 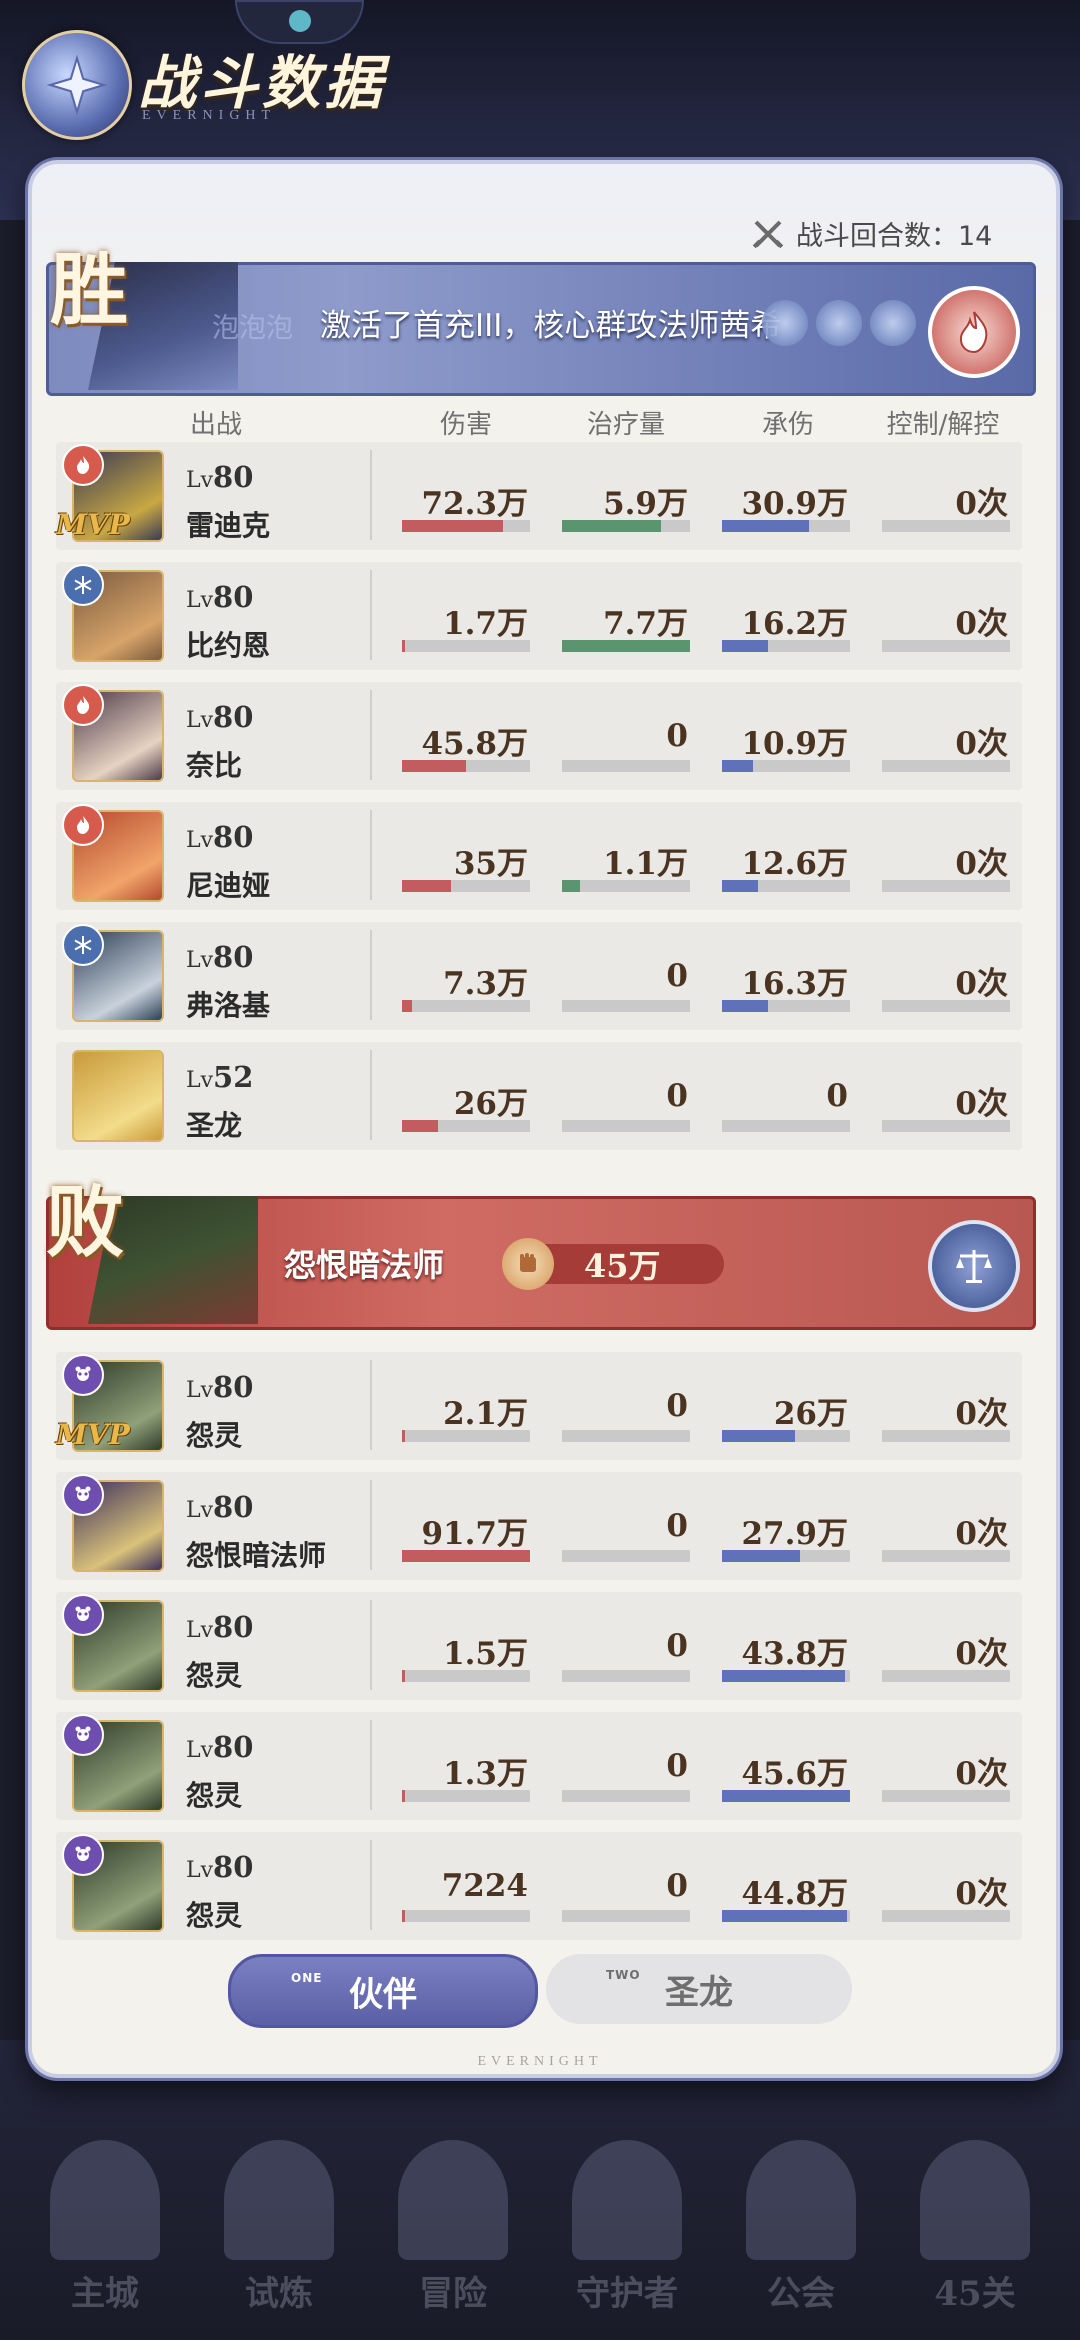 I want to click on table-row: Lv80 比约恩 1.7万 7.7万 16.2万 0次, so click(x=539, y=616).